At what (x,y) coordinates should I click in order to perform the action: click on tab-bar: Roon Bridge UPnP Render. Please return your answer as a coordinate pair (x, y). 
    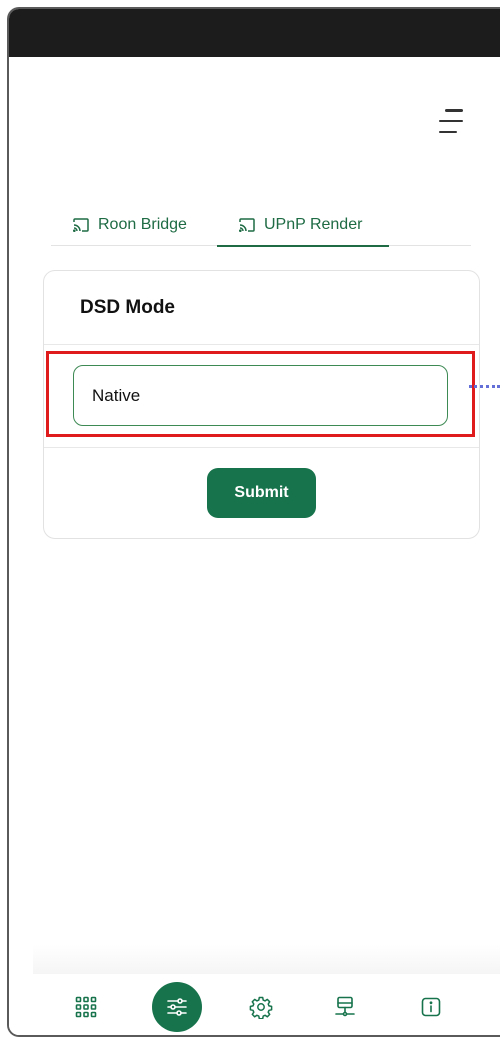
    Looking at the image, I should click on (261, 225).